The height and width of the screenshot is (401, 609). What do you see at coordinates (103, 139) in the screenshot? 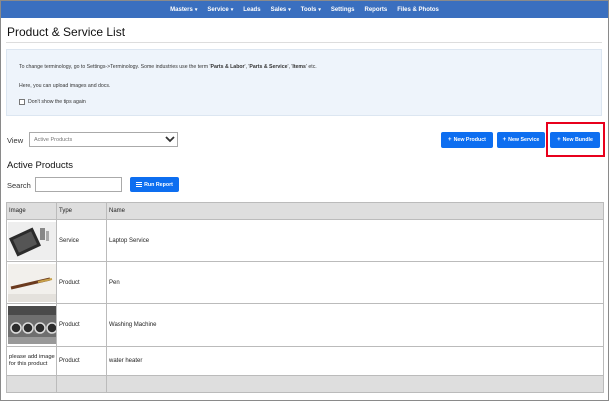
I see `view-select: Active Products` at bounding box center [103, 139].